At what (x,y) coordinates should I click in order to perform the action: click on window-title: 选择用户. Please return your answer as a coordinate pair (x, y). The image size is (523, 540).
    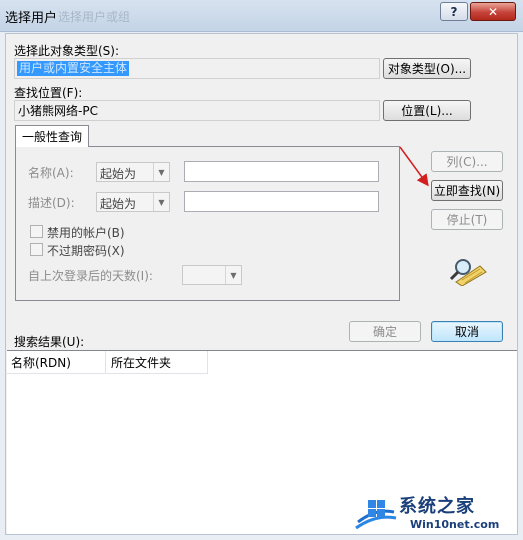
    Looking at the image, I should click on (31, 18).